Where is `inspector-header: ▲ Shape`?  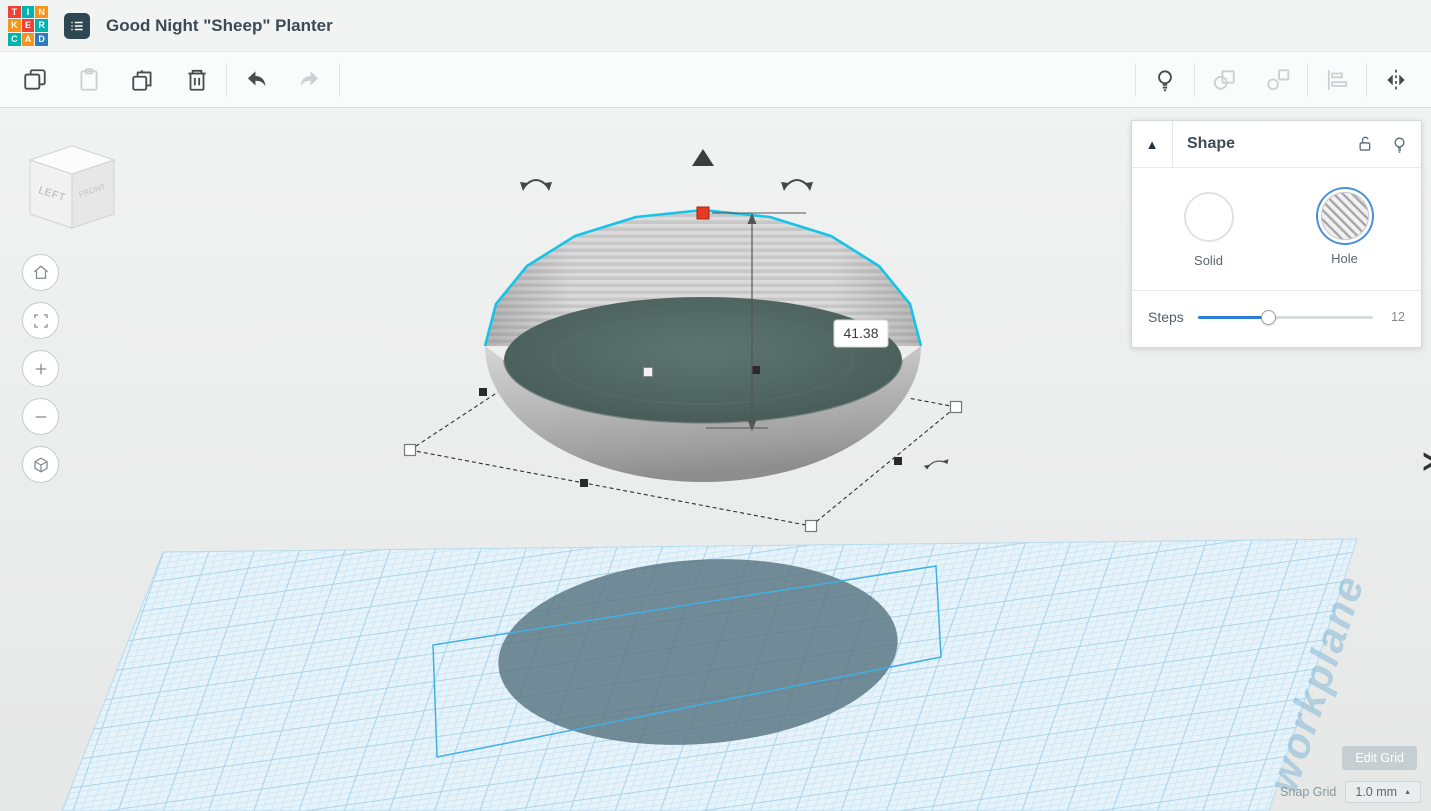 inspector-header: ▲ Shape is located at coordinates (1276, 144).